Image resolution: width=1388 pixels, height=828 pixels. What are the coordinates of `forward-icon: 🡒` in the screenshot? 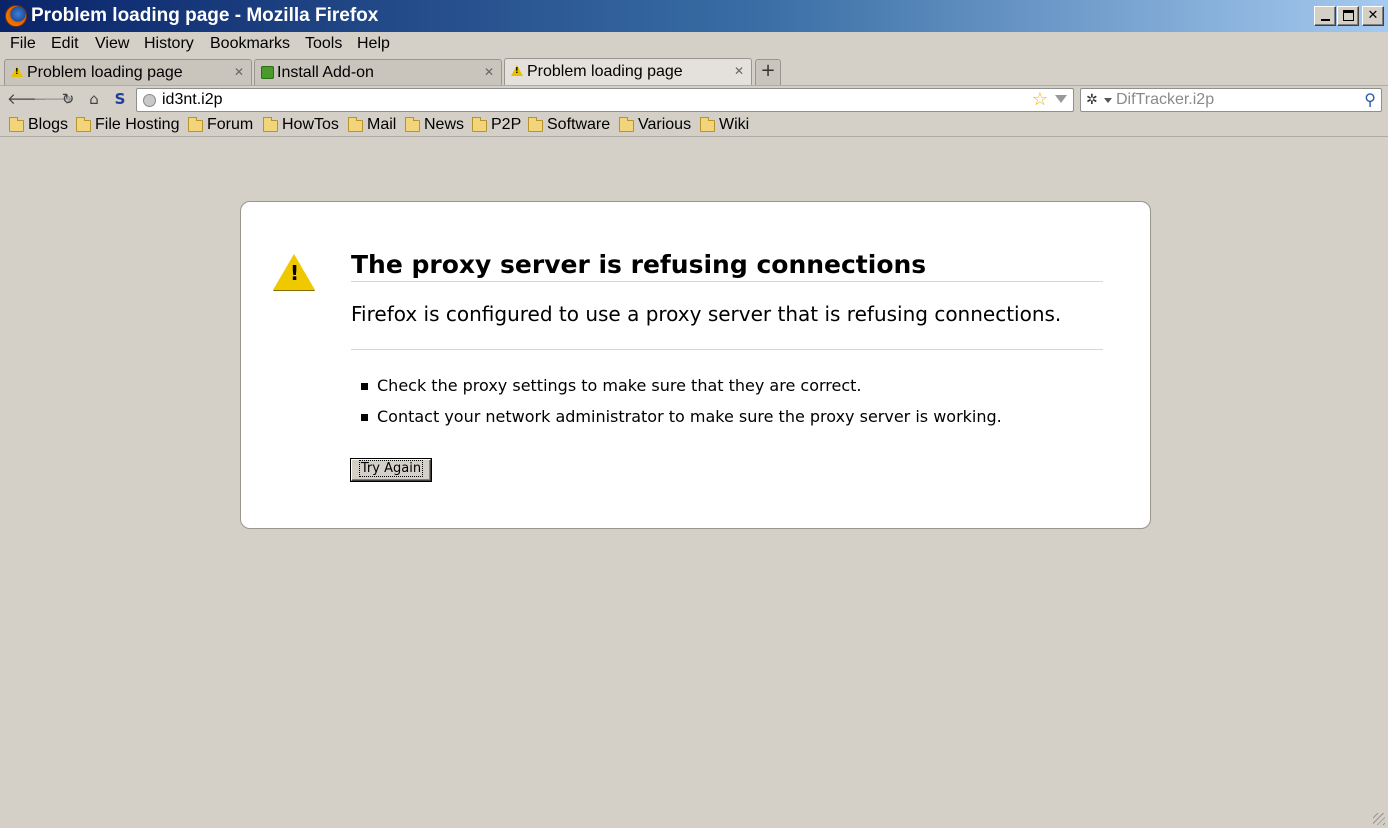 It's located at (53, 99).